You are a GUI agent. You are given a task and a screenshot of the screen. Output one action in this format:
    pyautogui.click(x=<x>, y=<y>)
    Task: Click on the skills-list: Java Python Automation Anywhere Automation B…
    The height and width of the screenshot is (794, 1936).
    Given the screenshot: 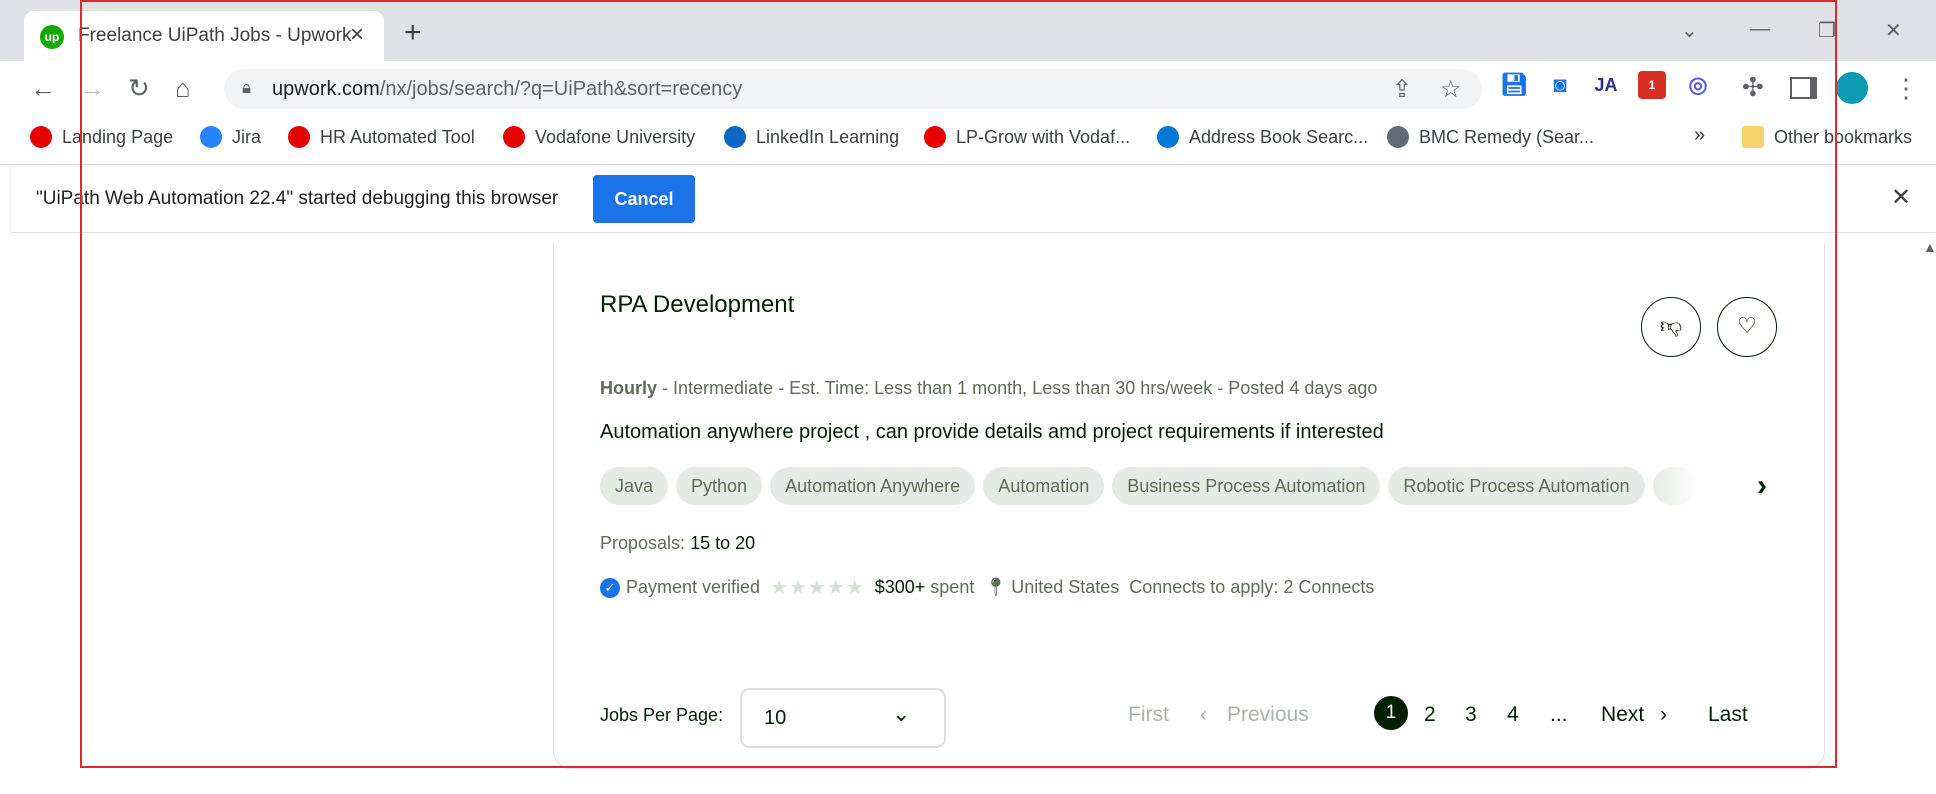 What is the action you would take?
    pyautogui.click(x=1148, y=486)
    